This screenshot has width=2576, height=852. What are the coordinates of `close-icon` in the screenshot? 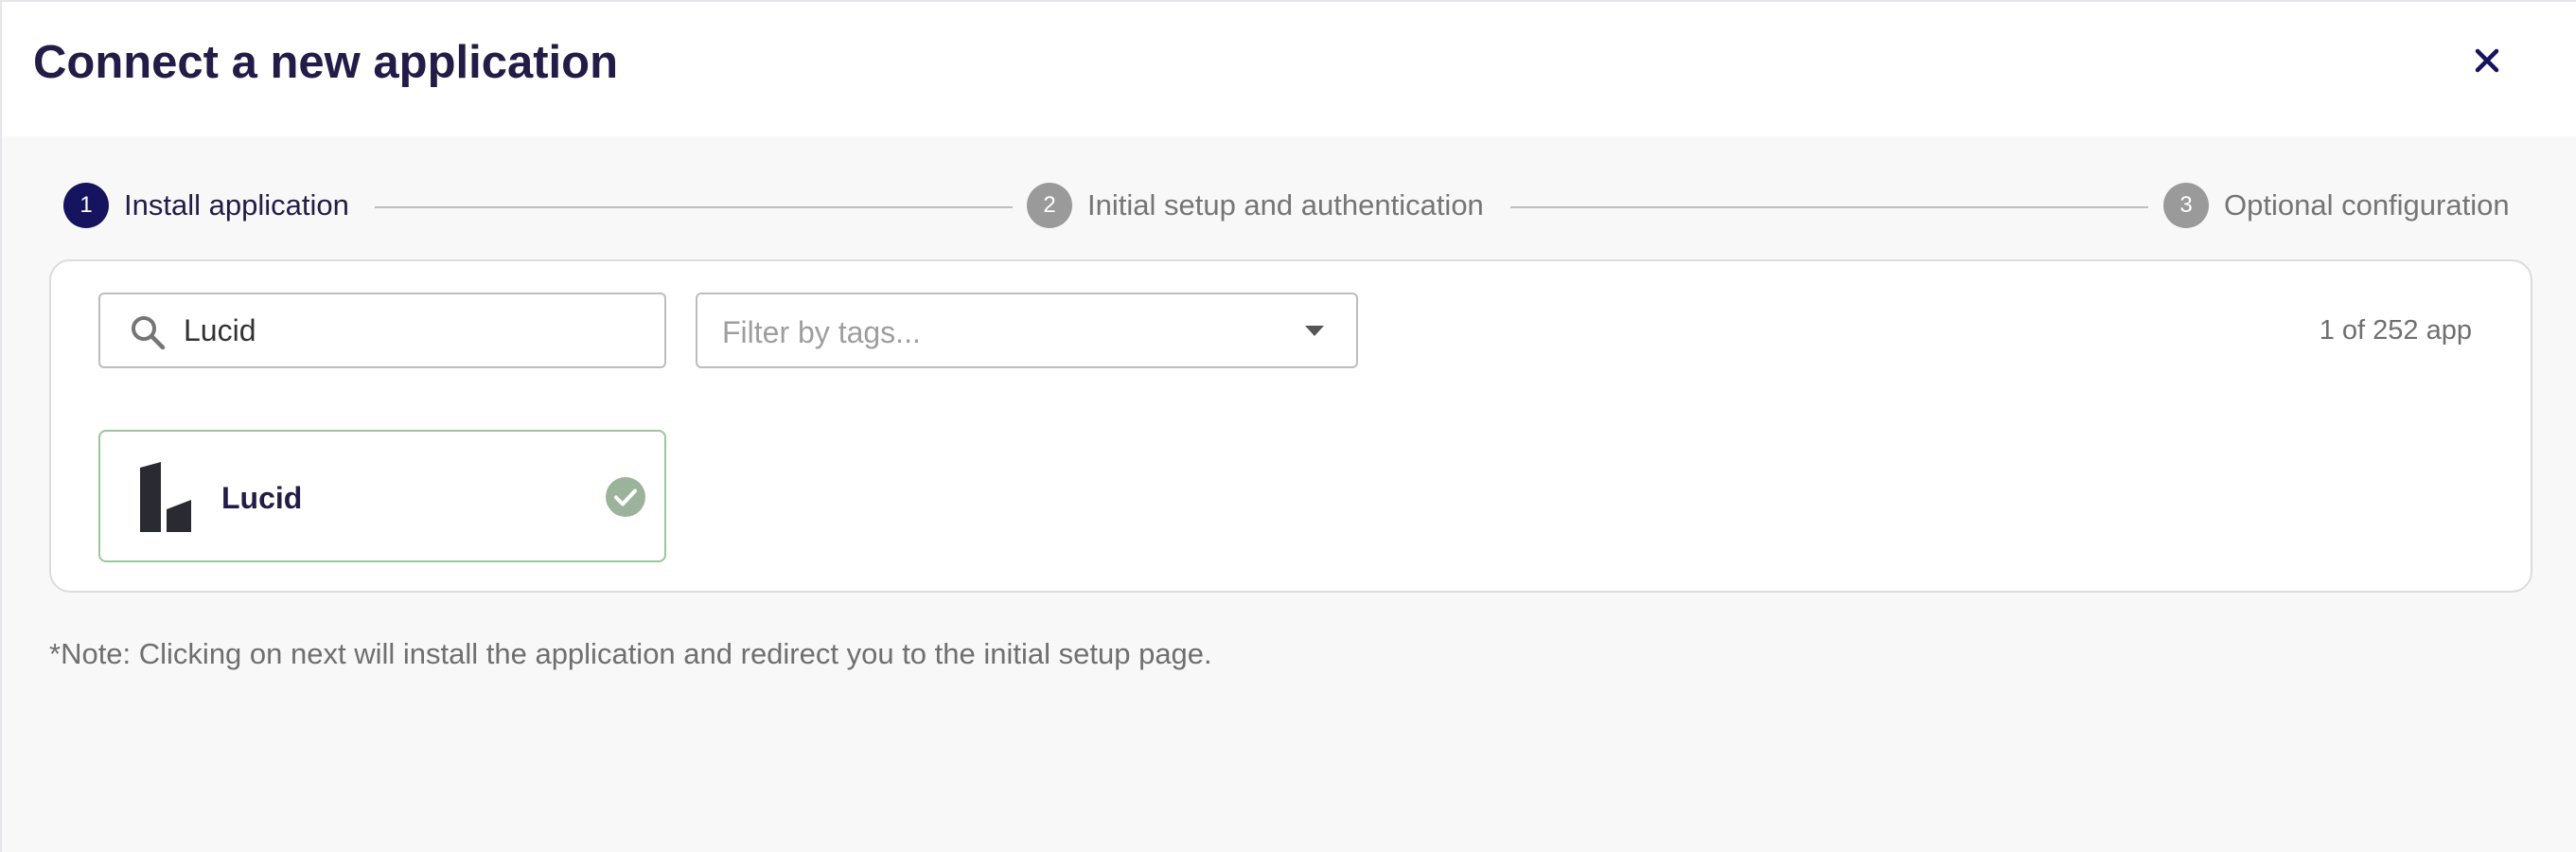 It's located at (2487, 60).